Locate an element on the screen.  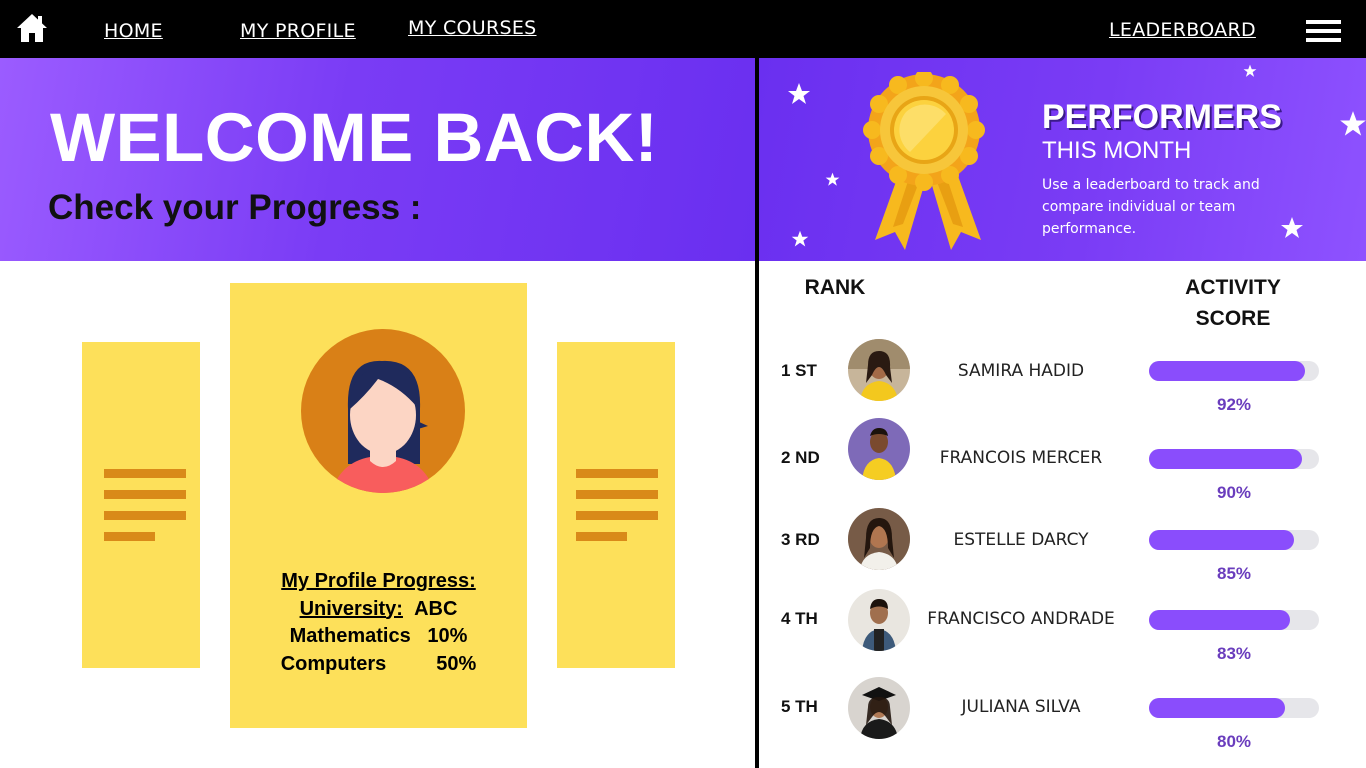
nav-link-my-courses: MY COURSES is located at coordinates (472, 28).